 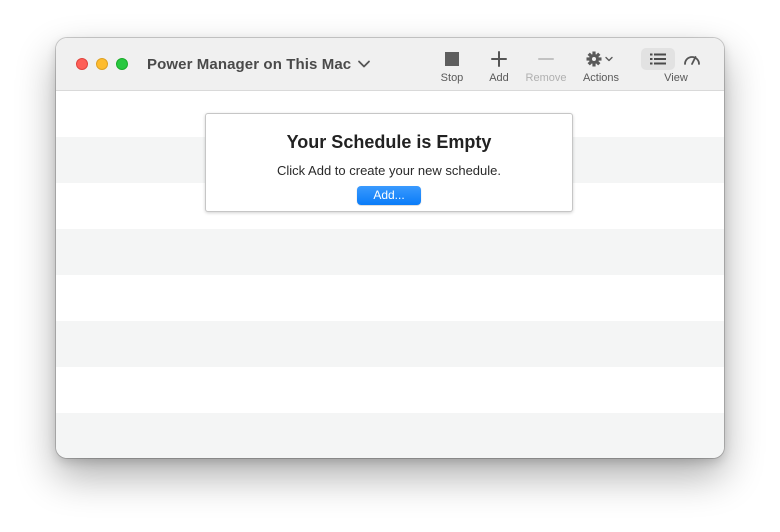 I want to click on gear-icon, so click(x=601, y=59).